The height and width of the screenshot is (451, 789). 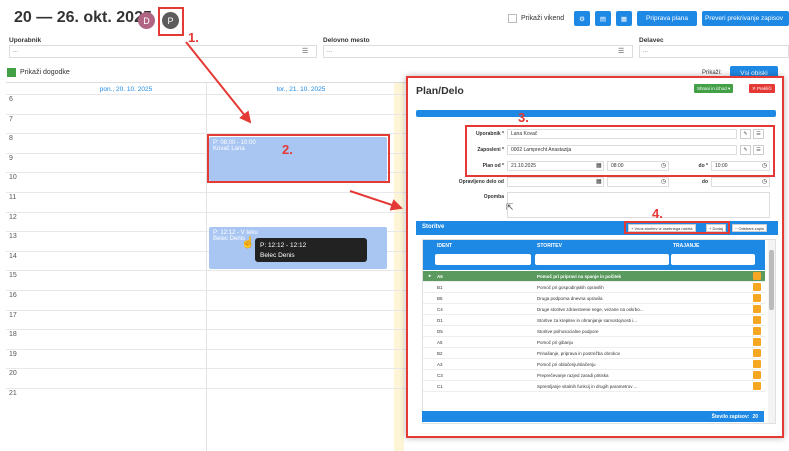 I want to click on table-row: B5 Druga podporna dnevna opravila, so click(x=594, y=298).